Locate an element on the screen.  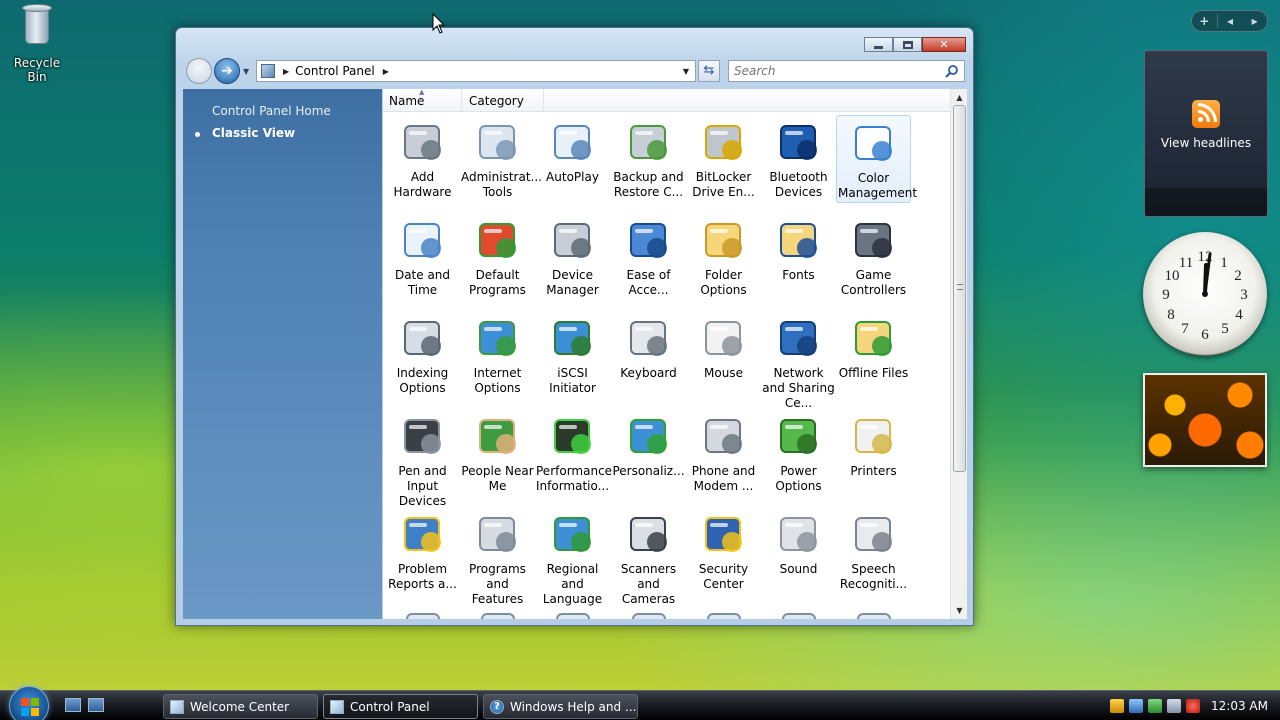
control-panel-item: Keyboard is located at coordinates (648, 355).